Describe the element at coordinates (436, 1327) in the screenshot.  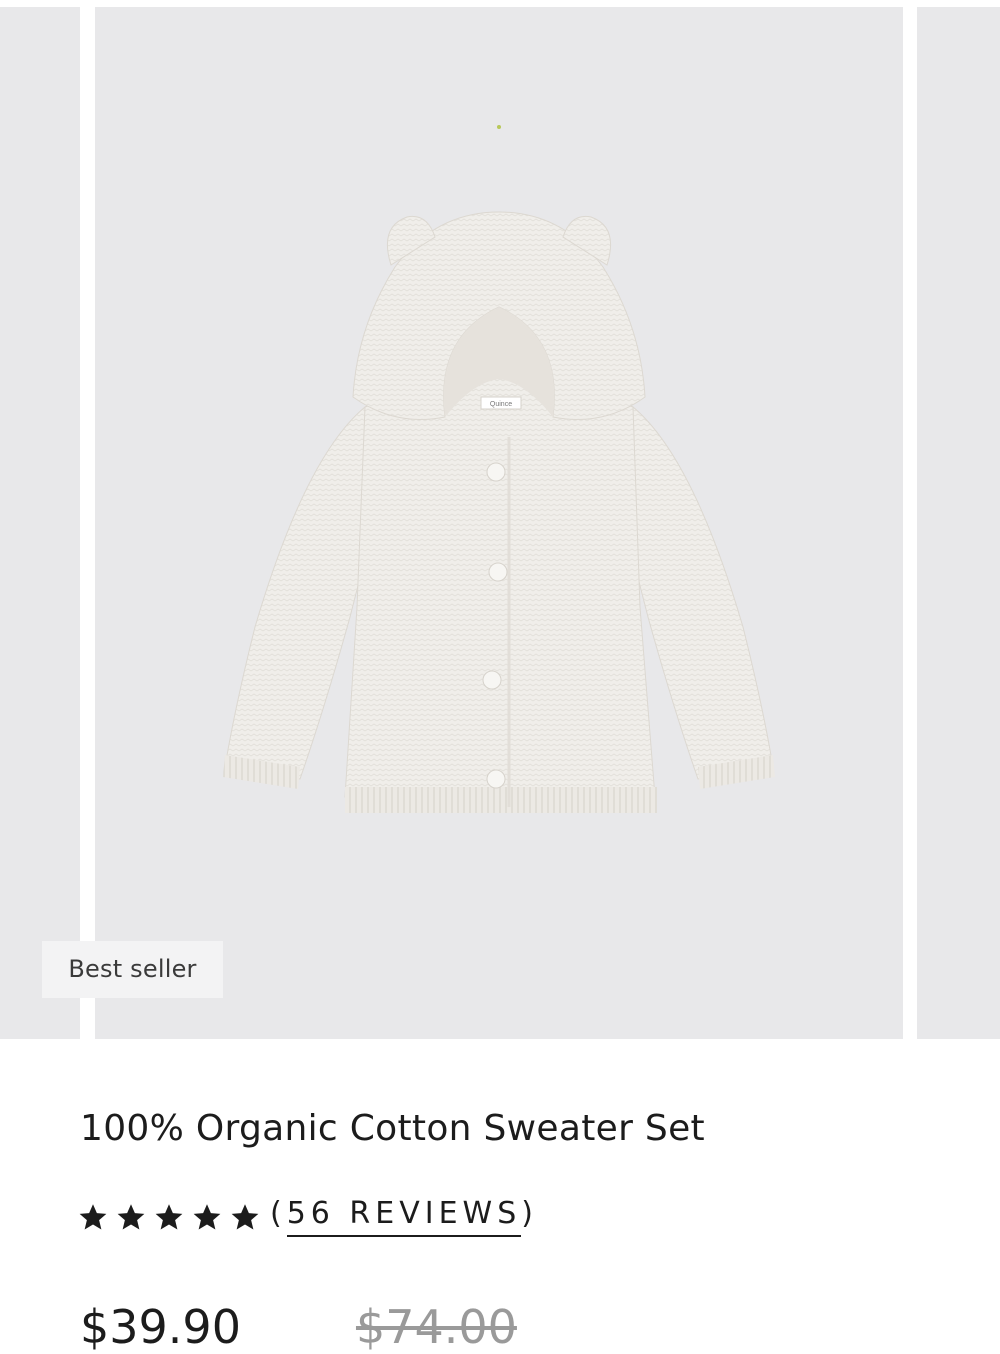
I see `original-price: $74.00` at that location.